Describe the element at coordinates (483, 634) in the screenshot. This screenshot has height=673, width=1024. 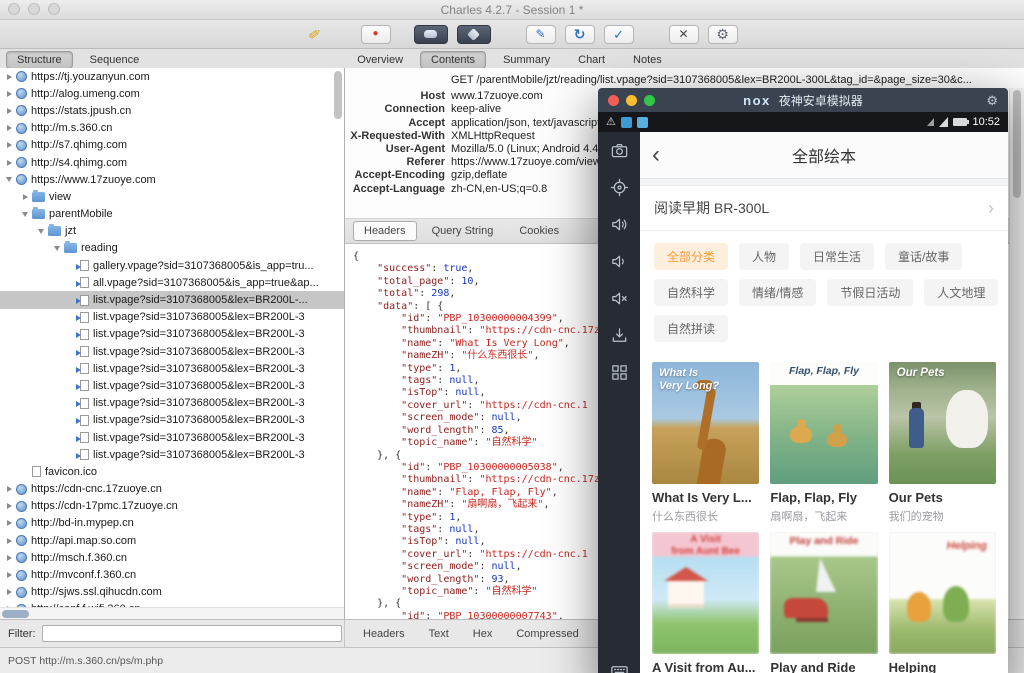
I see `tab-hex: Hex` at that location.